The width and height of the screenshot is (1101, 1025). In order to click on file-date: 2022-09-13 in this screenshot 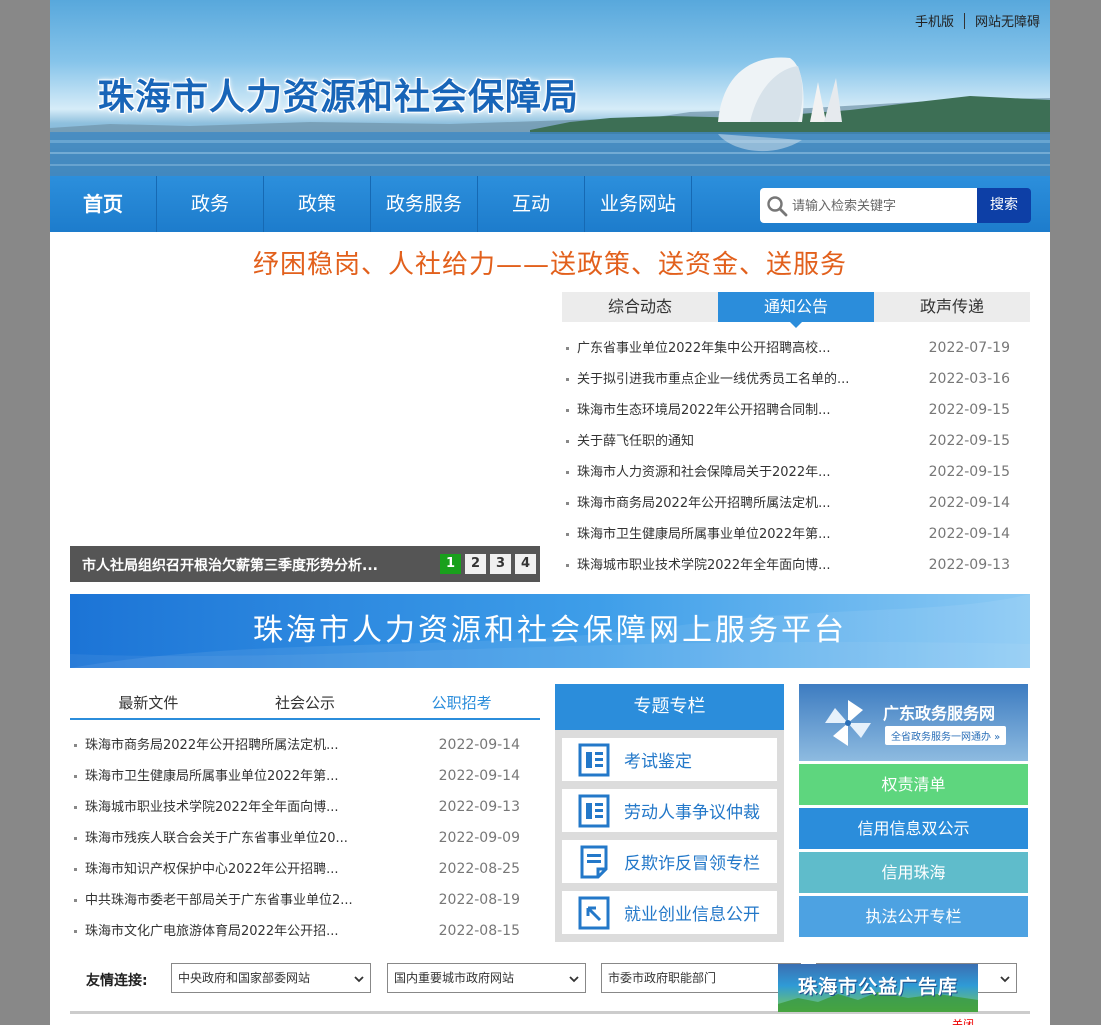, I will do `click(479, 807)`.